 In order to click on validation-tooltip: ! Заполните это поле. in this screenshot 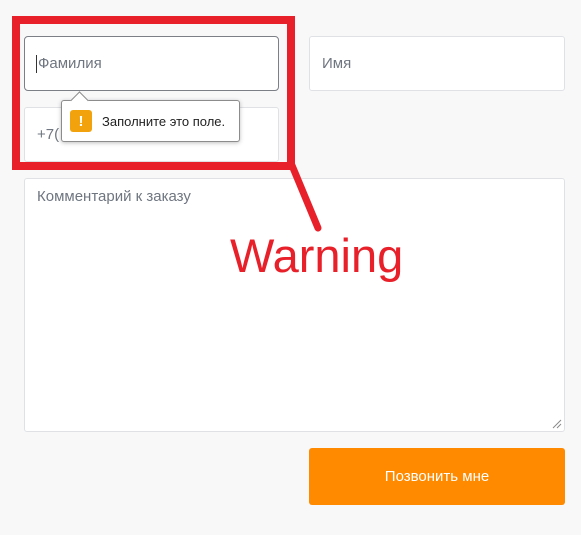, I will do `click(150, 116)`.